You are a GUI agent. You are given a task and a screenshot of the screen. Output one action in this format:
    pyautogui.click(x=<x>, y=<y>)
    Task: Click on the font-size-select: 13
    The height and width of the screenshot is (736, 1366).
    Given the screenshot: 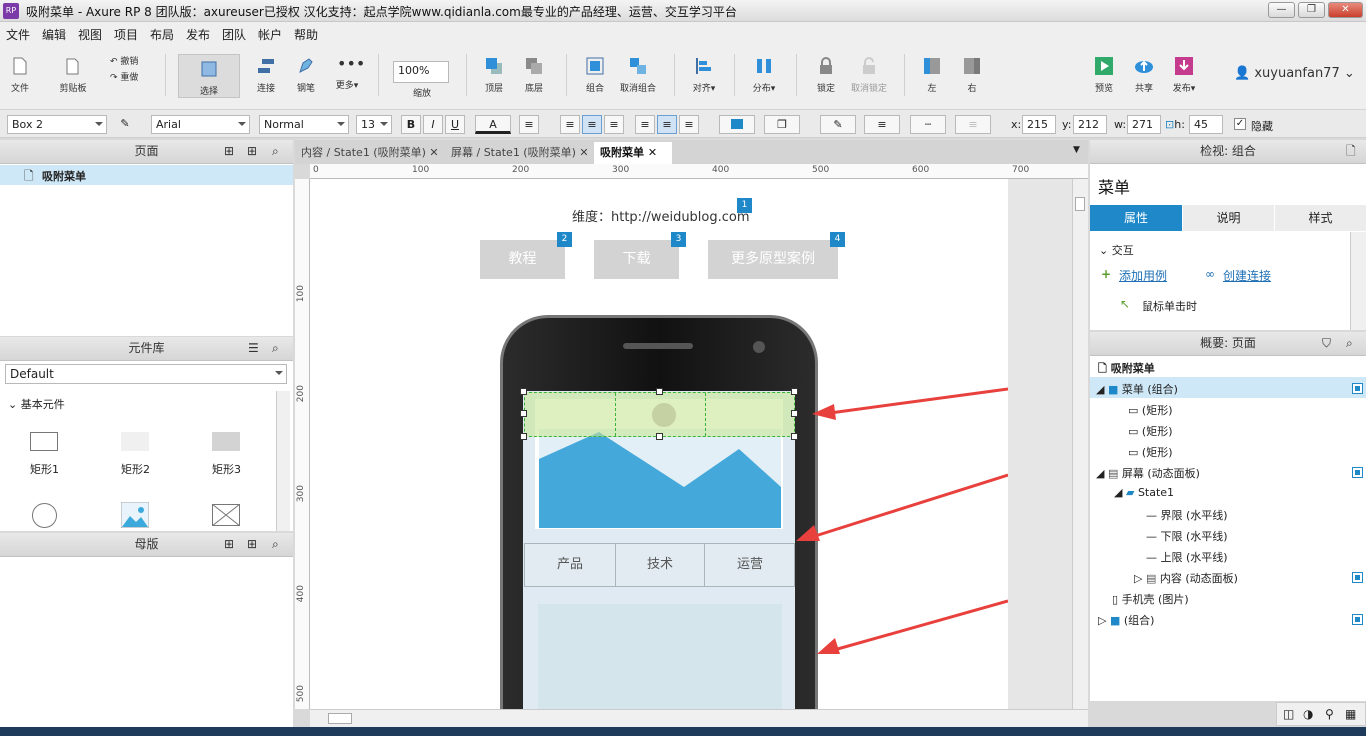 What is the action you would take?
    pyautogui.click(x=374, y=124)
    